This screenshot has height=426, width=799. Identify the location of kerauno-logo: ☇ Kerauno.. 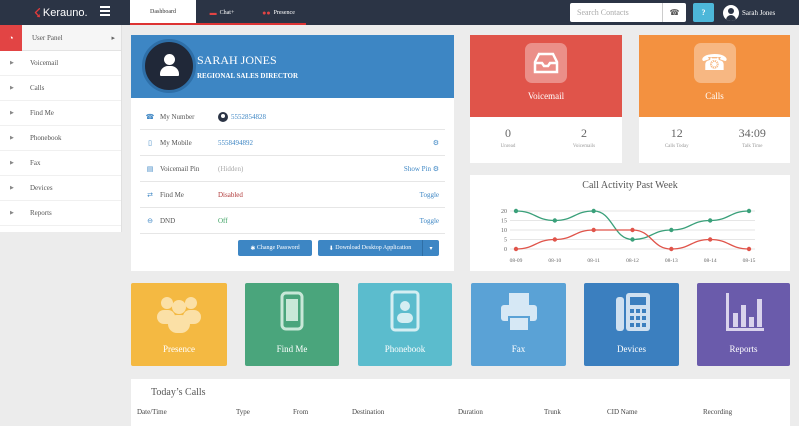
(61, 13).